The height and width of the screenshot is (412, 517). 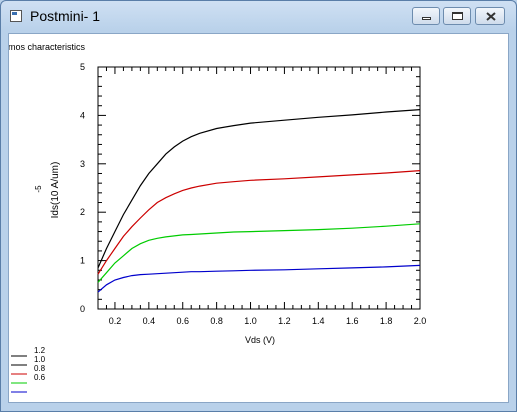 What do you see at coordinates (40, 377) in the screenshot?
I see `legend-label: 0.6` at bounding box center [40, 377].